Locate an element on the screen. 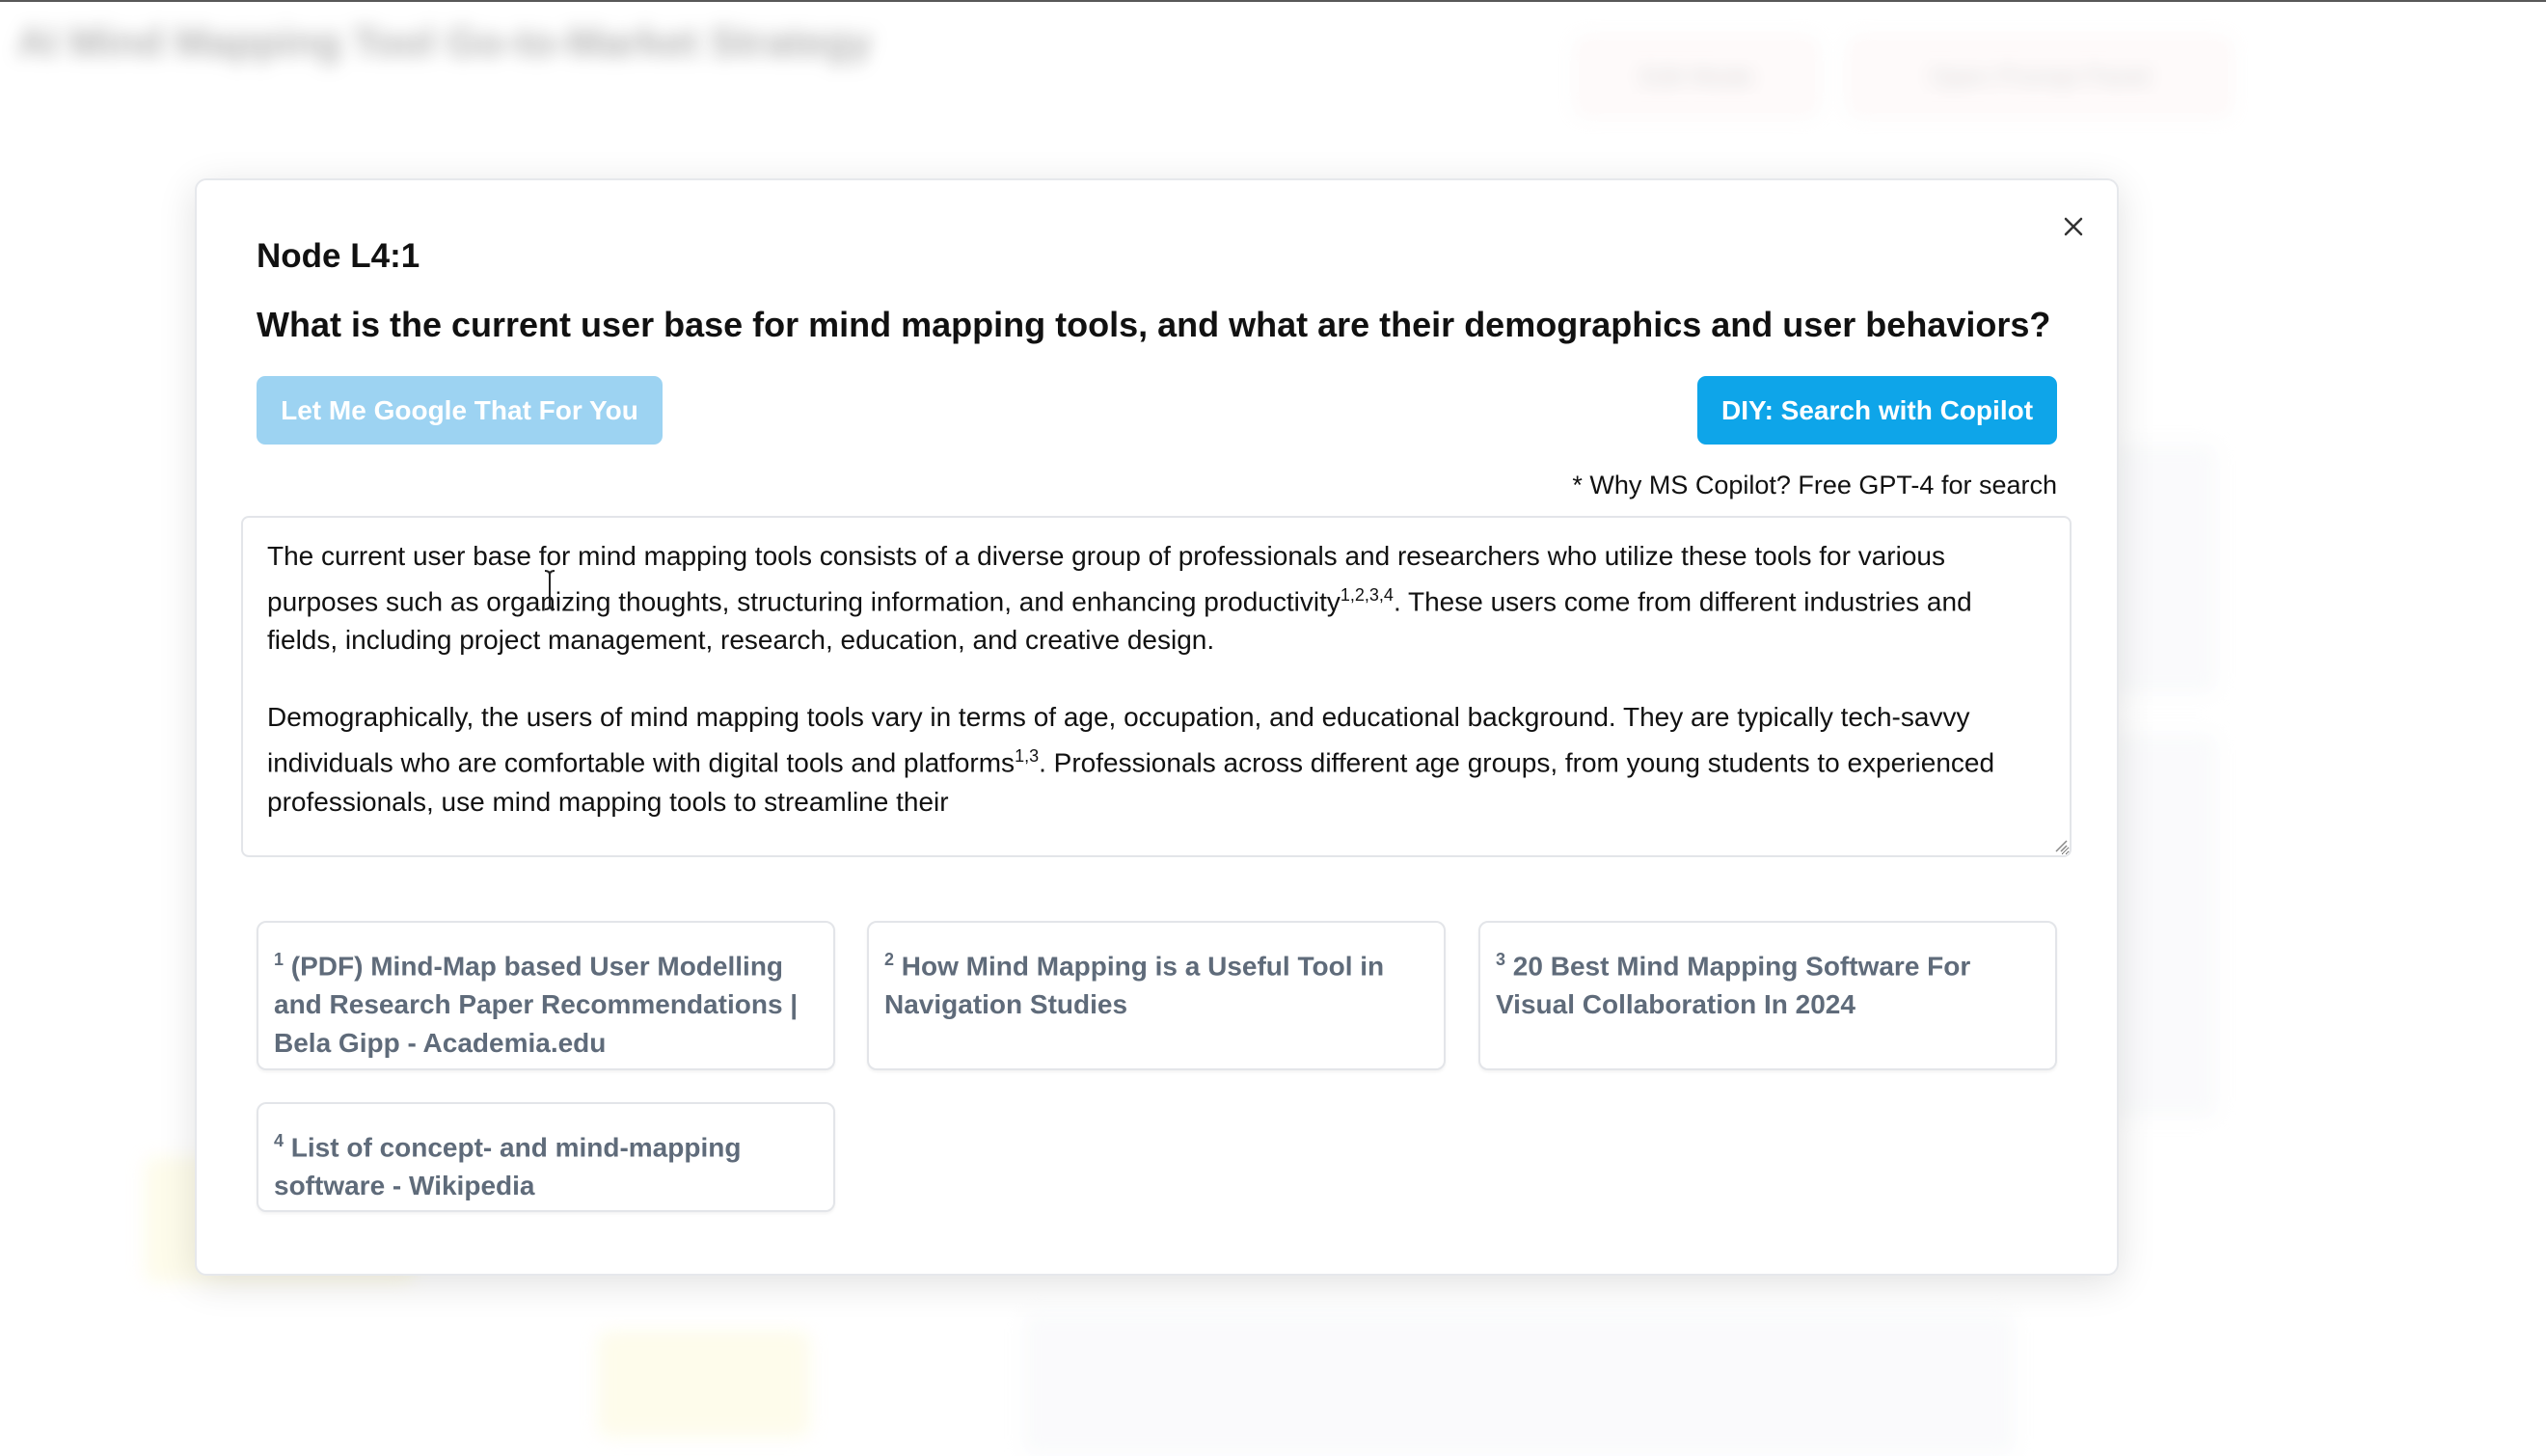 The height and width of the screenshot is (1456, 2546). reference-number: 3 is located at coordinates (1501, 960).